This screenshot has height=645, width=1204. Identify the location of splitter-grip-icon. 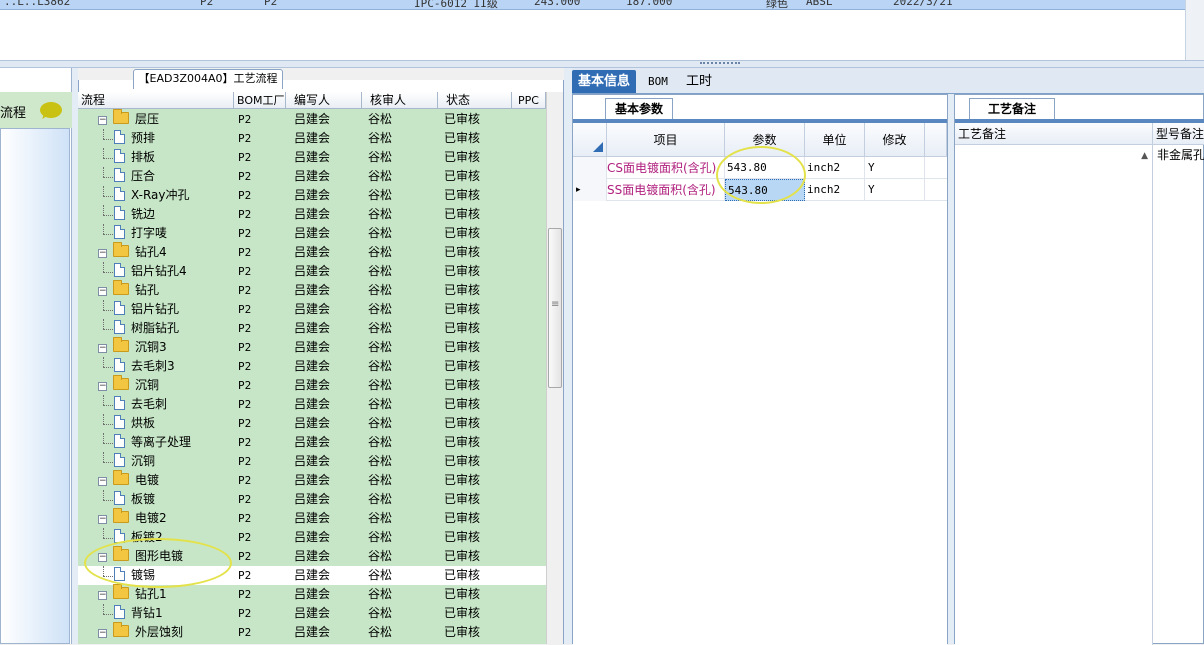
(720, 64).